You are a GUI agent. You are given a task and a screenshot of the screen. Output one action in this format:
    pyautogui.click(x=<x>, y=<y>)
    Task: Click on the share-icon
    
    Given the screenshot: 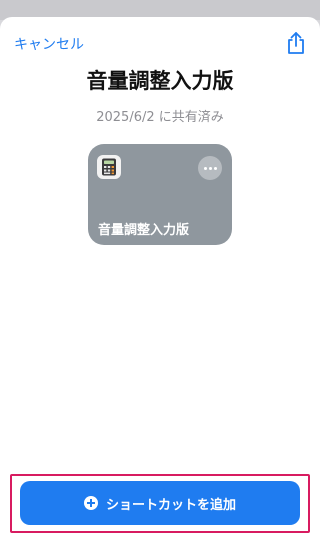 What is the action you would take?
    pyautogui.click(x=296, y=43)
    